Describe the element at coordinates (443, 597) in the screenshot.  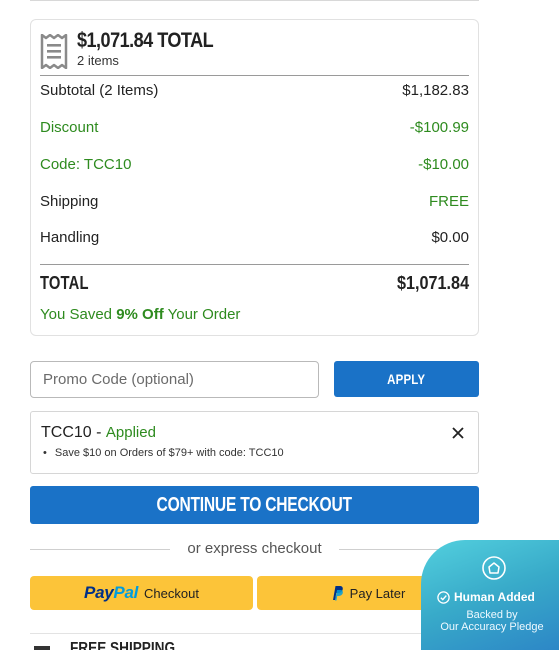
I see `check-circle-icon` at that location.